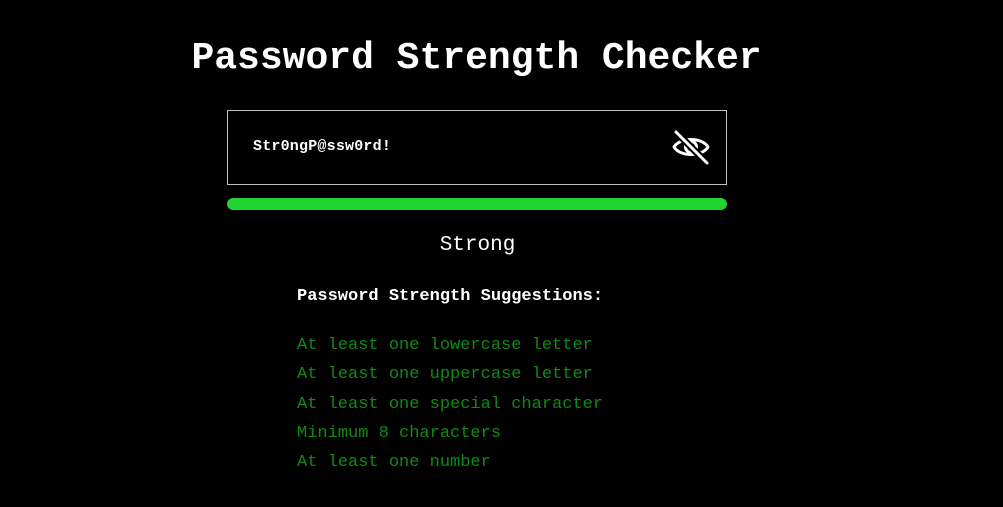  I want to click on page-title: Password Strength Checker, so click(476, 58).